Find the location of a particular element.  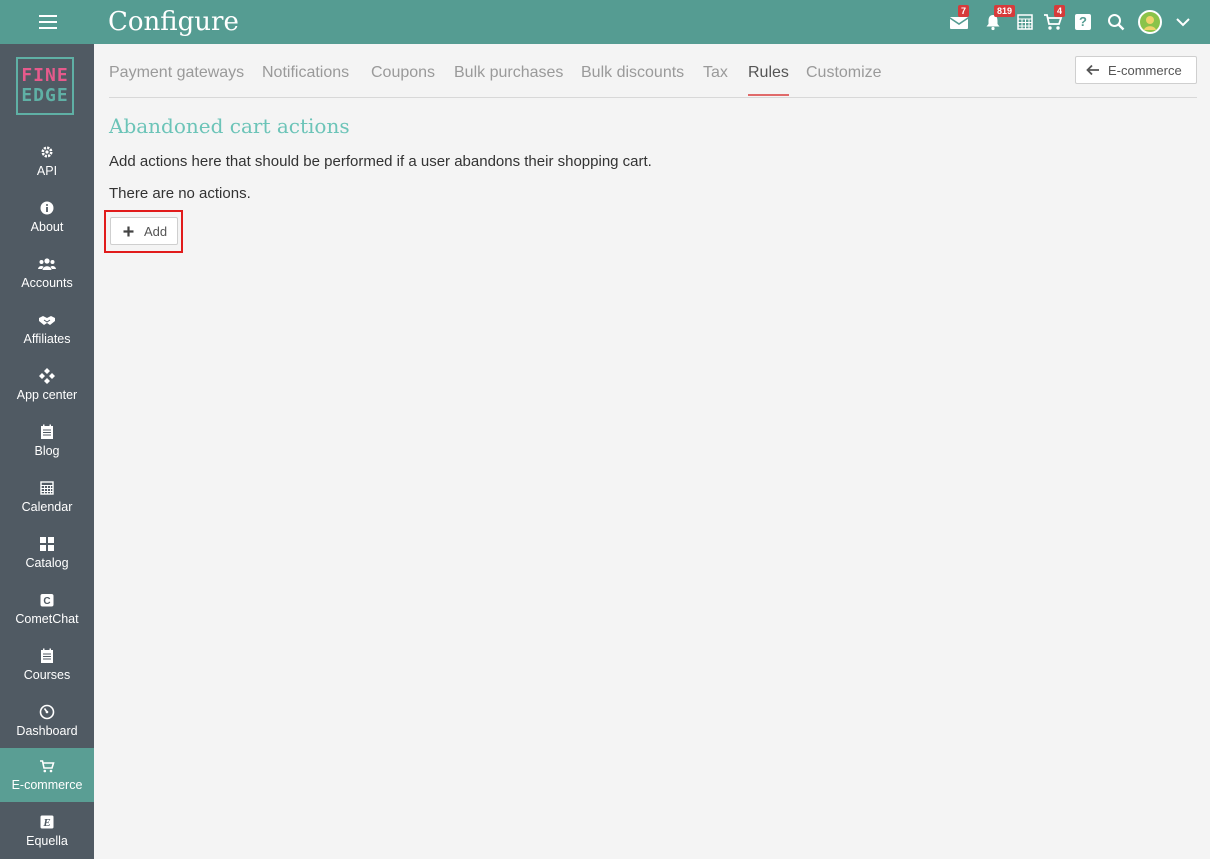

sidebar-item-affiliates: Affiliates is located at coordinates (47, 329).